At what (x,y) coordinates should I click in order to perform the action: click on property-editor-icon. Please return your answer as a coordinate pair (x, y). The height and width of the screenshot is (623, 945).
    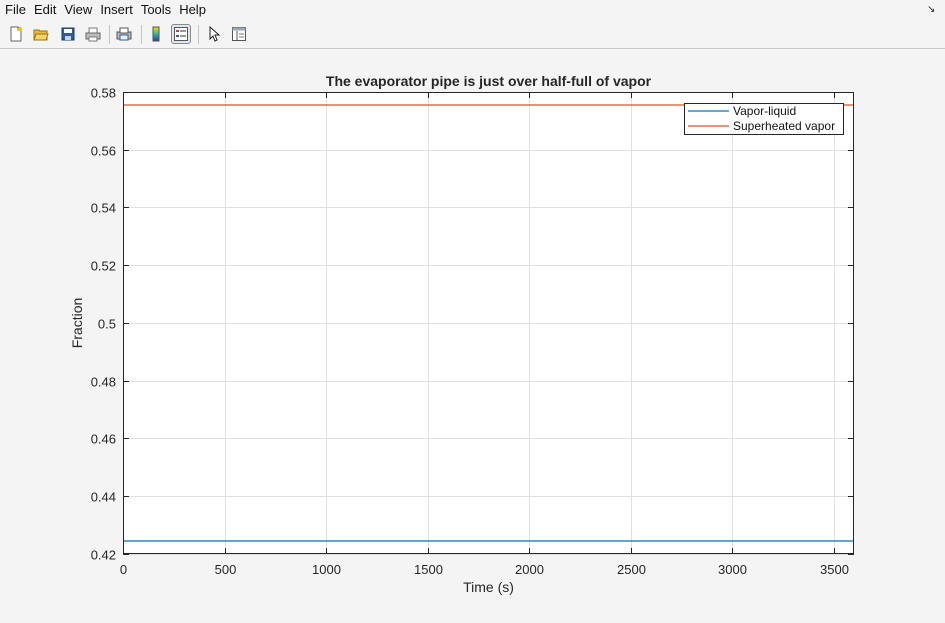
    Looking at the image, I should click on (239, 34).